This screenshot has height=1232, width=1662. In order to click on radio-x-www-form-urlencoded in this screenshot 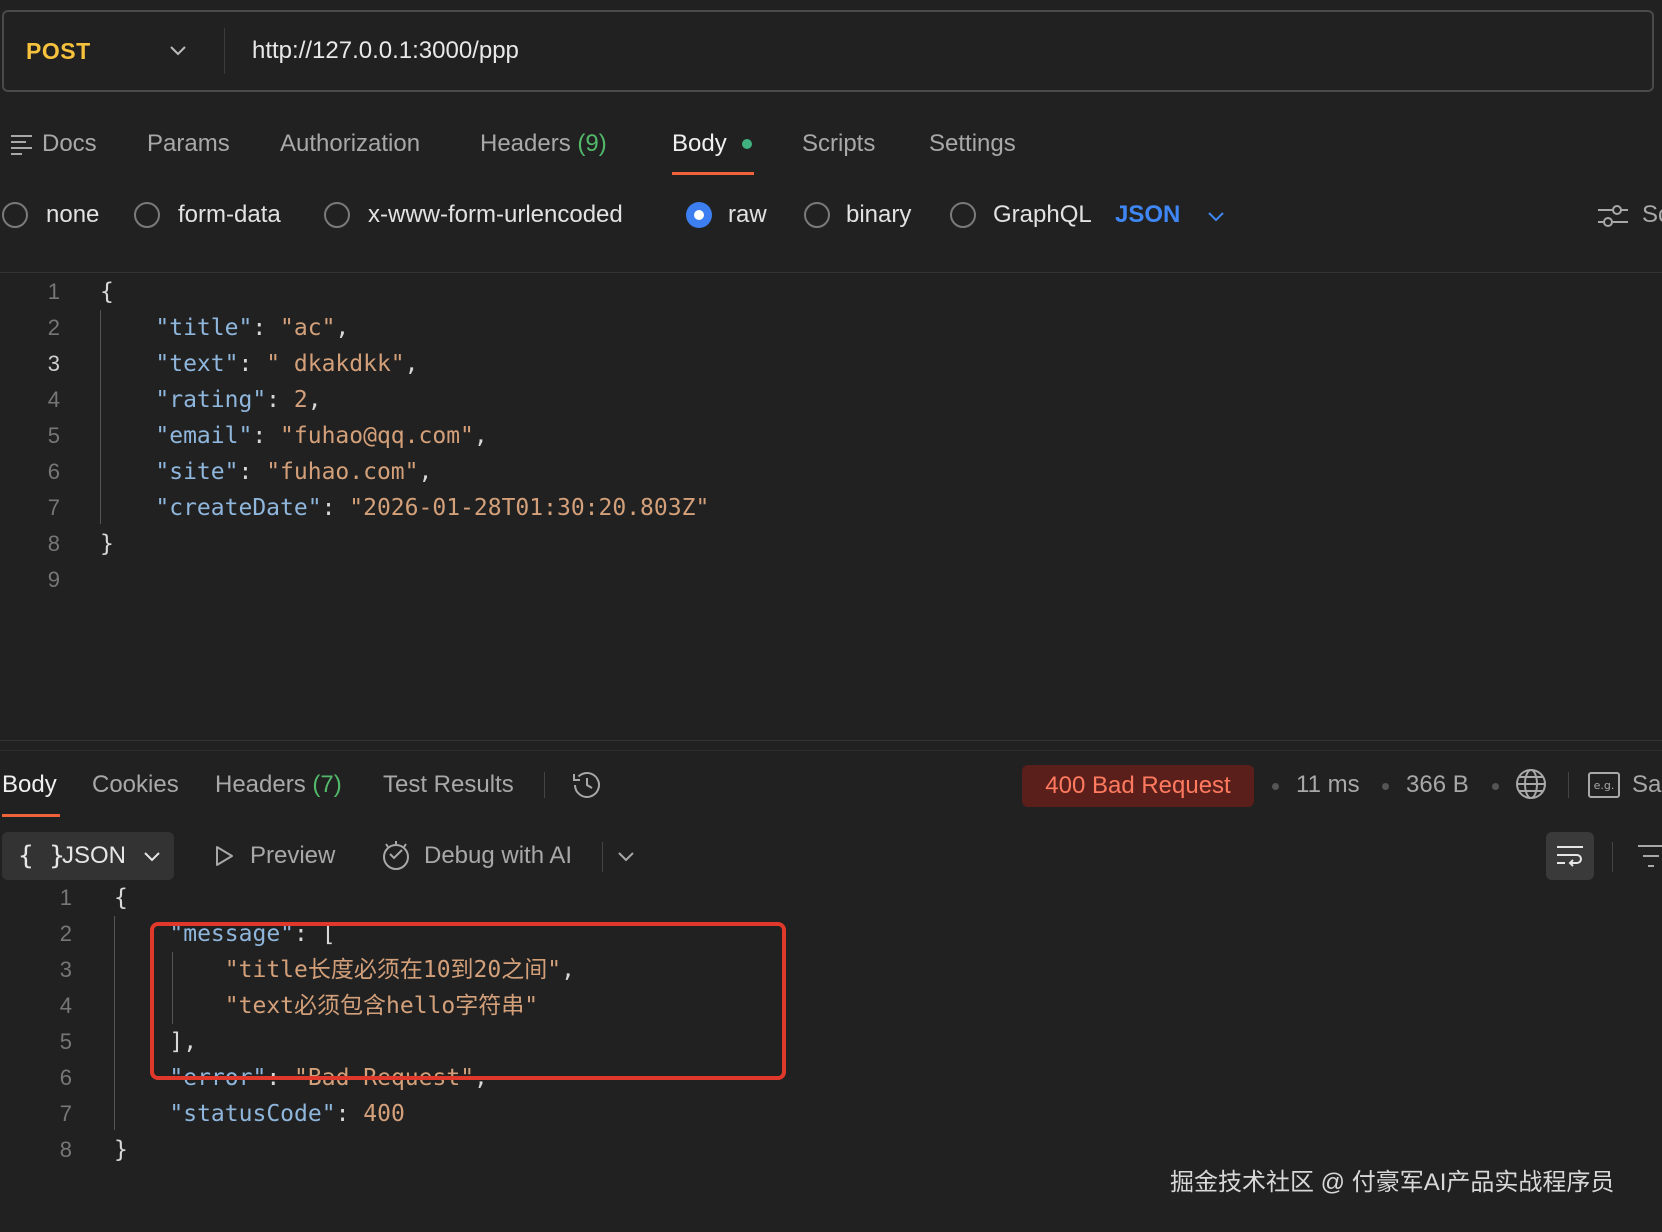, I will do `click(337, 215)`.